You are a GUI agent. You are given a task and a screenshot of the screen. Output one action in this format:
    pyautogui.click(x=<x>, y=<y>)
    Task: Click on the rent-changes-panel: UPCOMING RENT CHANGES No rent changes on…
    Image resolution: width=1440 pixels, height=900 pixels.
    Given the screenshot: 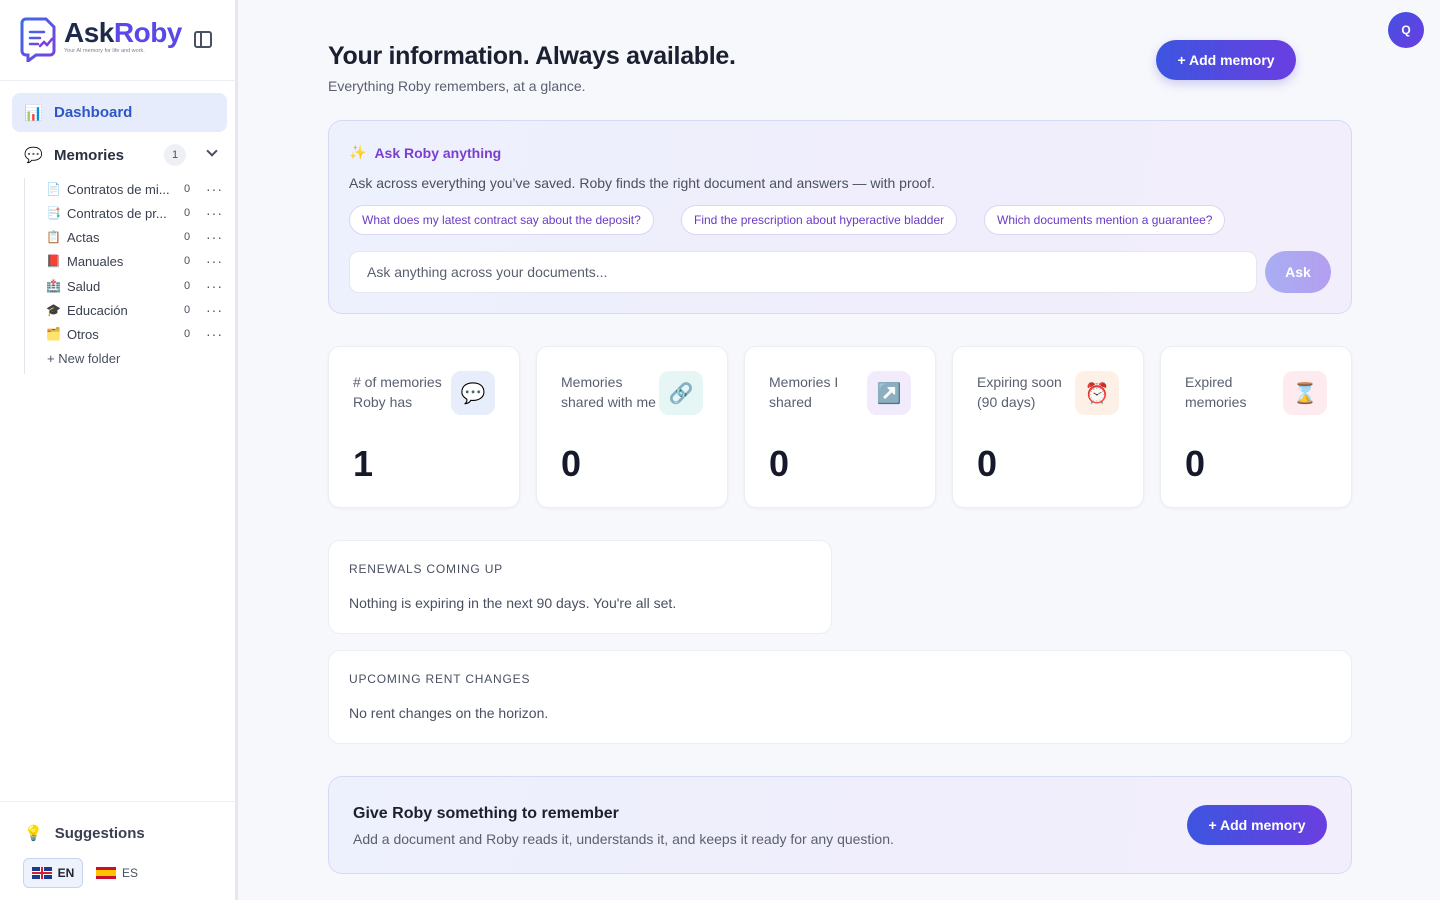 What is the action you would take?
    pyautogui.click(x=840, y=697)
    